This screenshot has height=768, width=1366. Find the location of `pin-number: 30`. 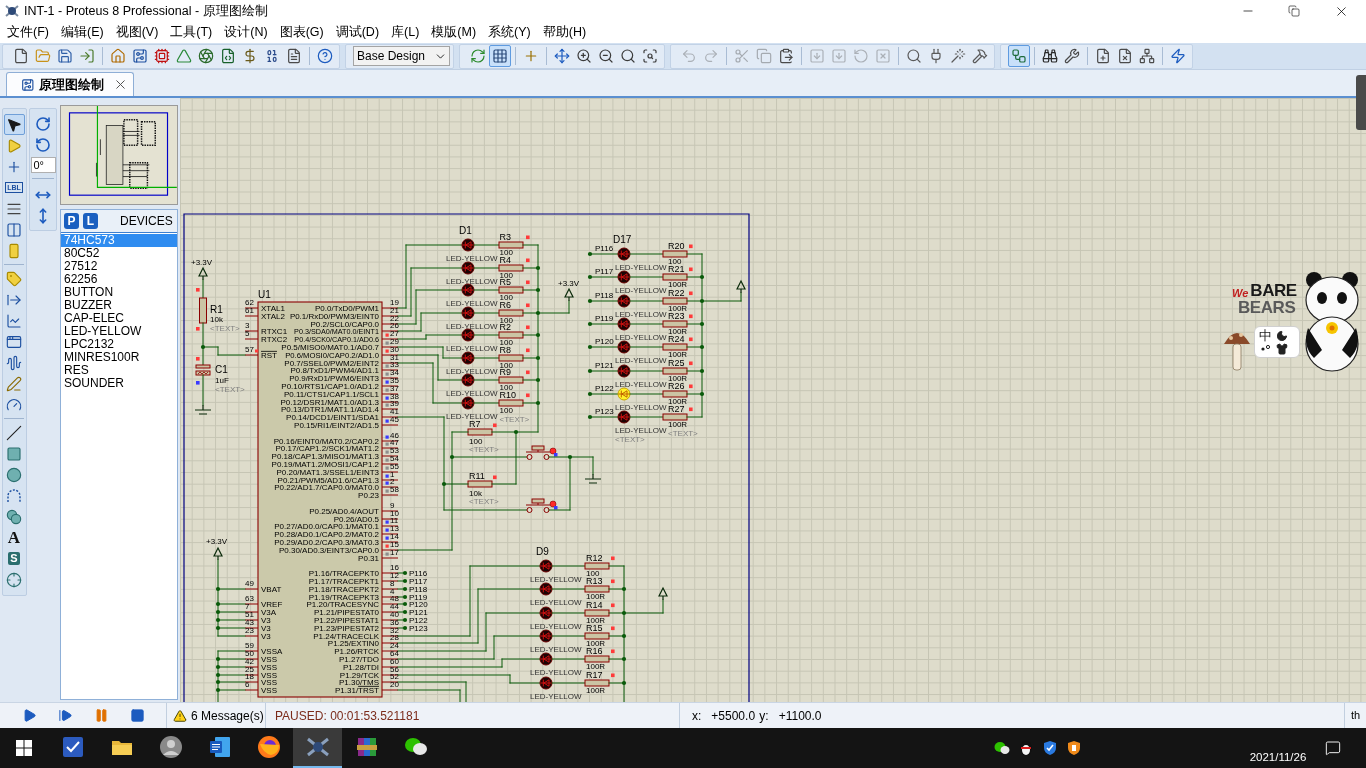

pin-number: 30 is located at coordinates (394, 349).